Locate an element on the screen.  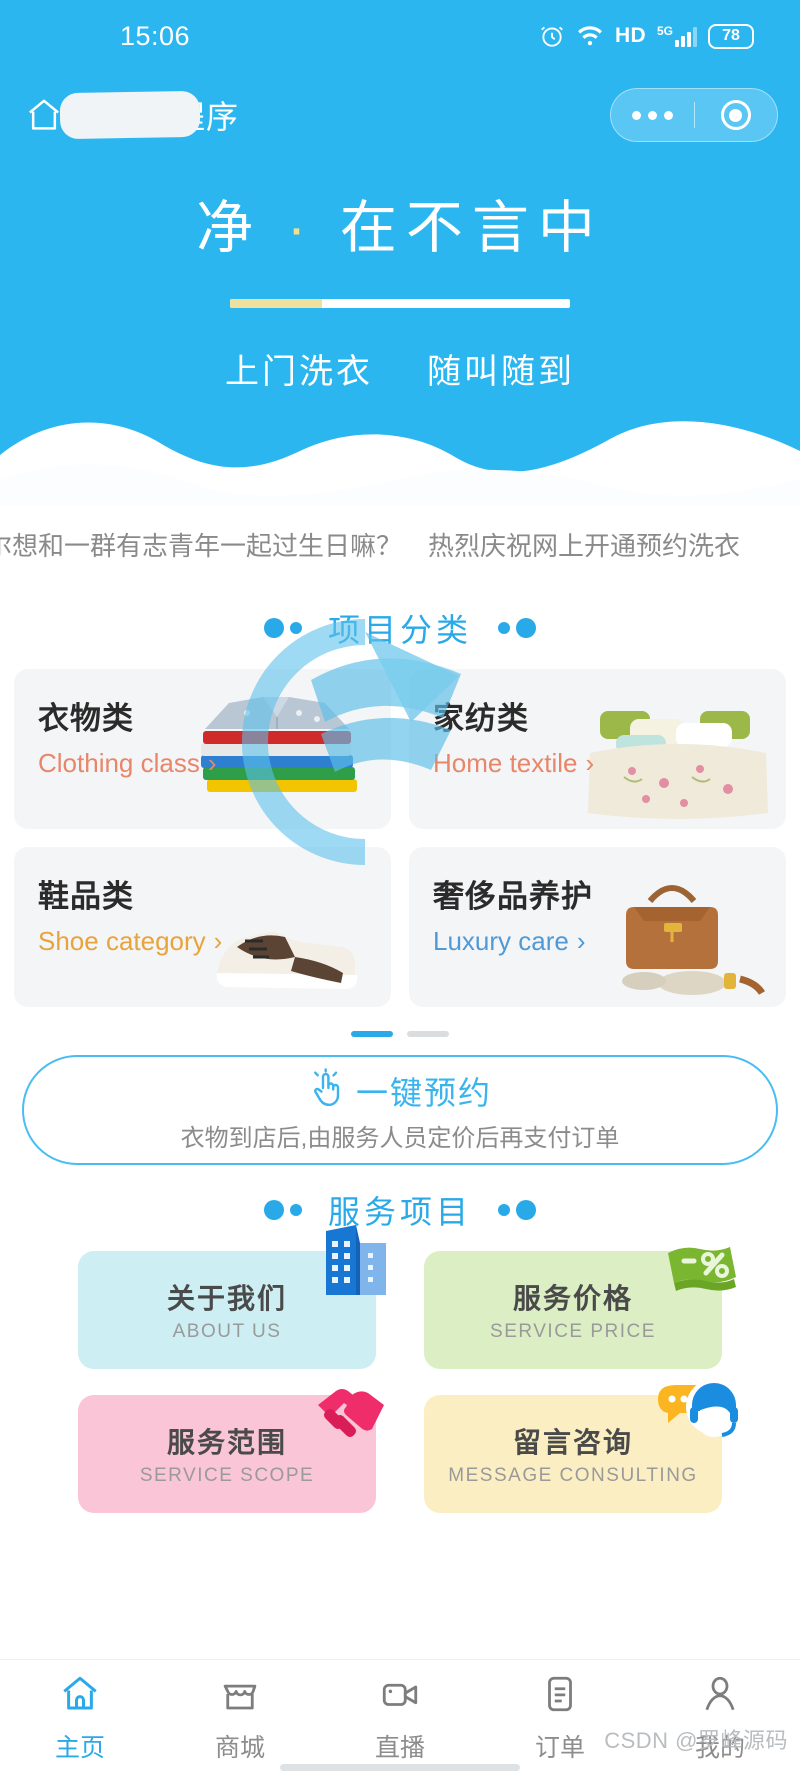
categories-section-header: 项目分类 is located at coordinates (400, 626).